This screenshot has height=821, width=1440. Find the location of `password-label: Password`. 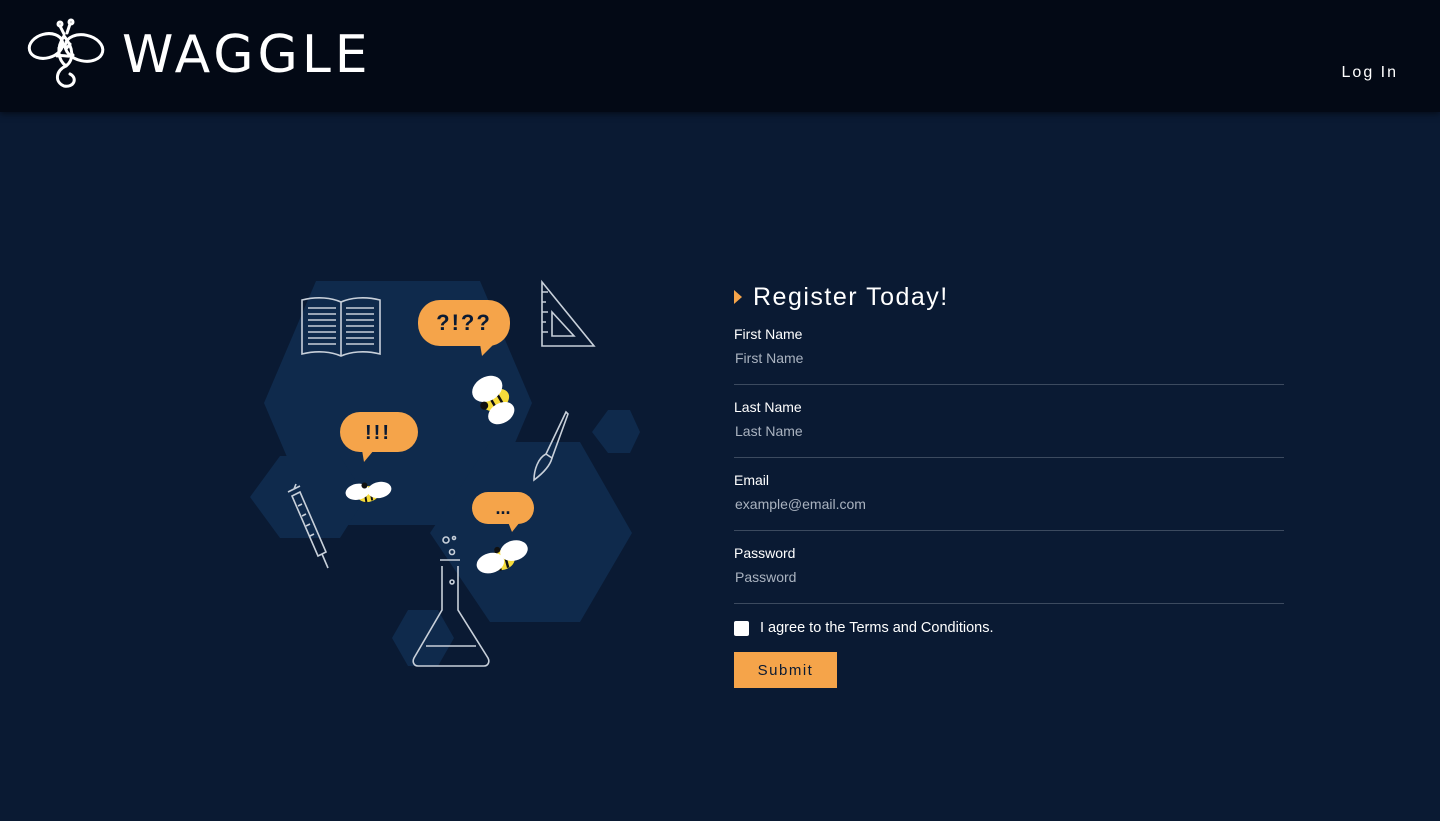

password-label: Password is located at coordinates (765, 553).